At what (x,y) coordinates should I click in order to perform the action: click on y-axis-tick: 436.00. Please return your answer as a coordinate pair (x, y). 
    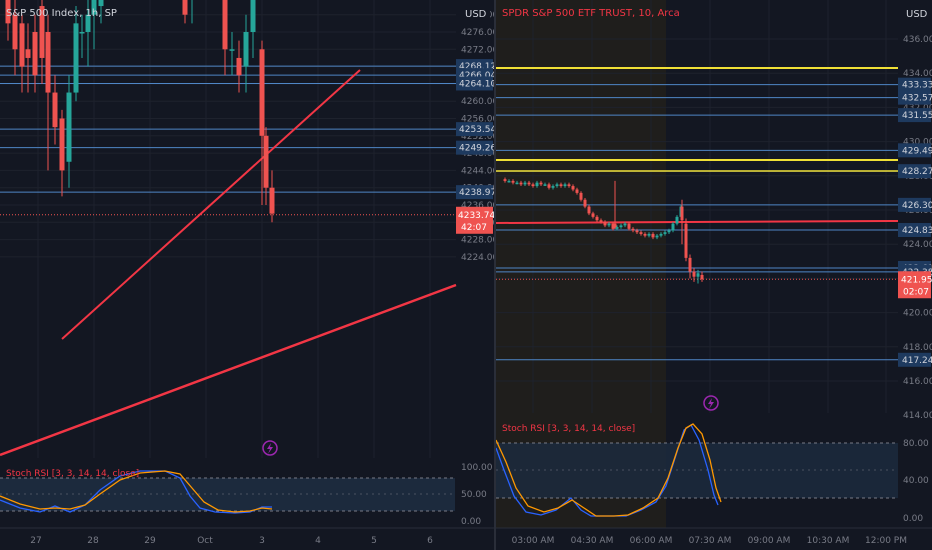
    Looking at the image, I should click on (917, 40).